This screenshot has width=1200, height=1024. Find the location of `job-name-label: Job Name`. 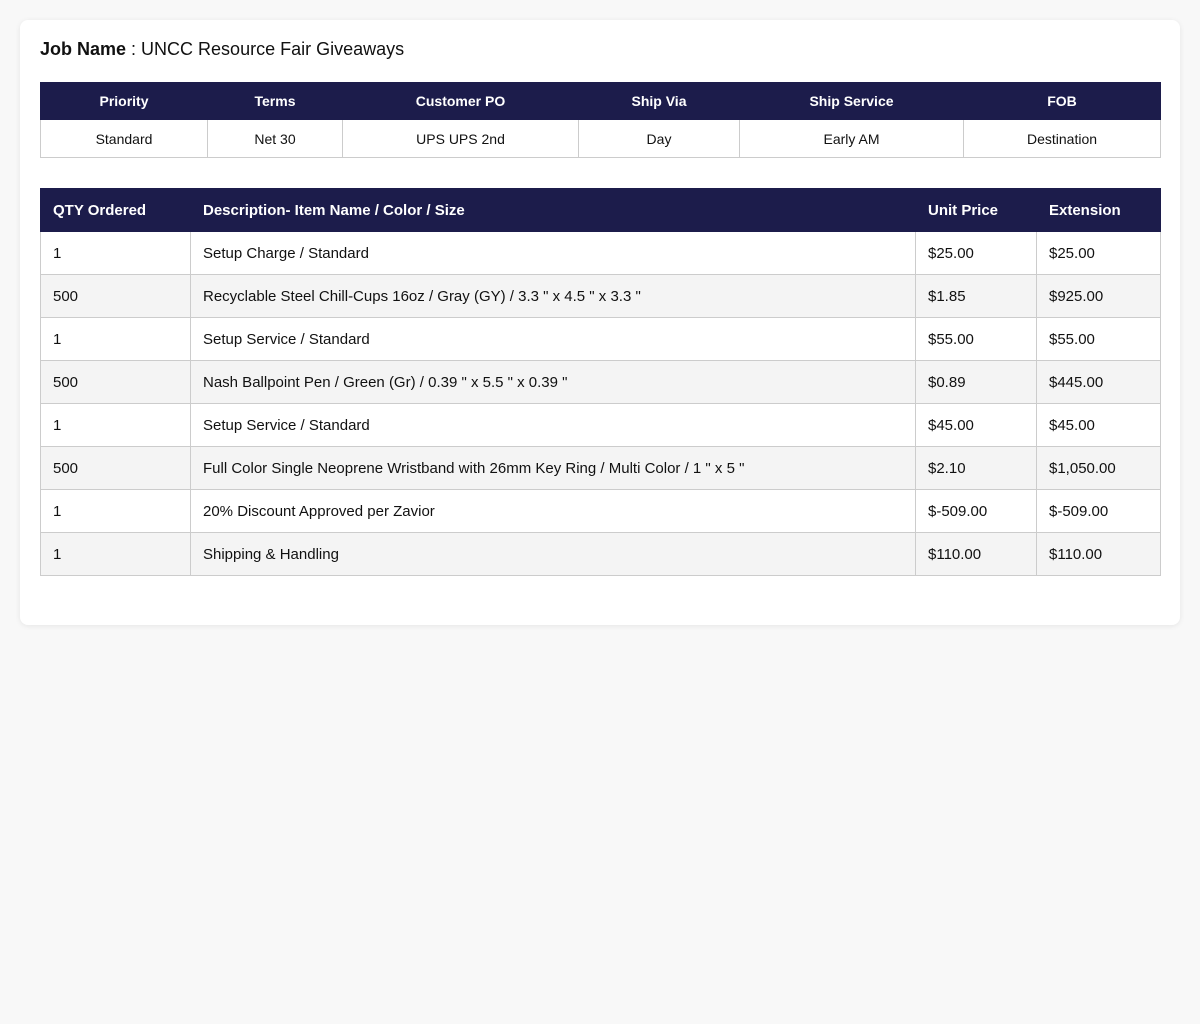

job-name-label: Job Name is located at coordinates (83, 49).